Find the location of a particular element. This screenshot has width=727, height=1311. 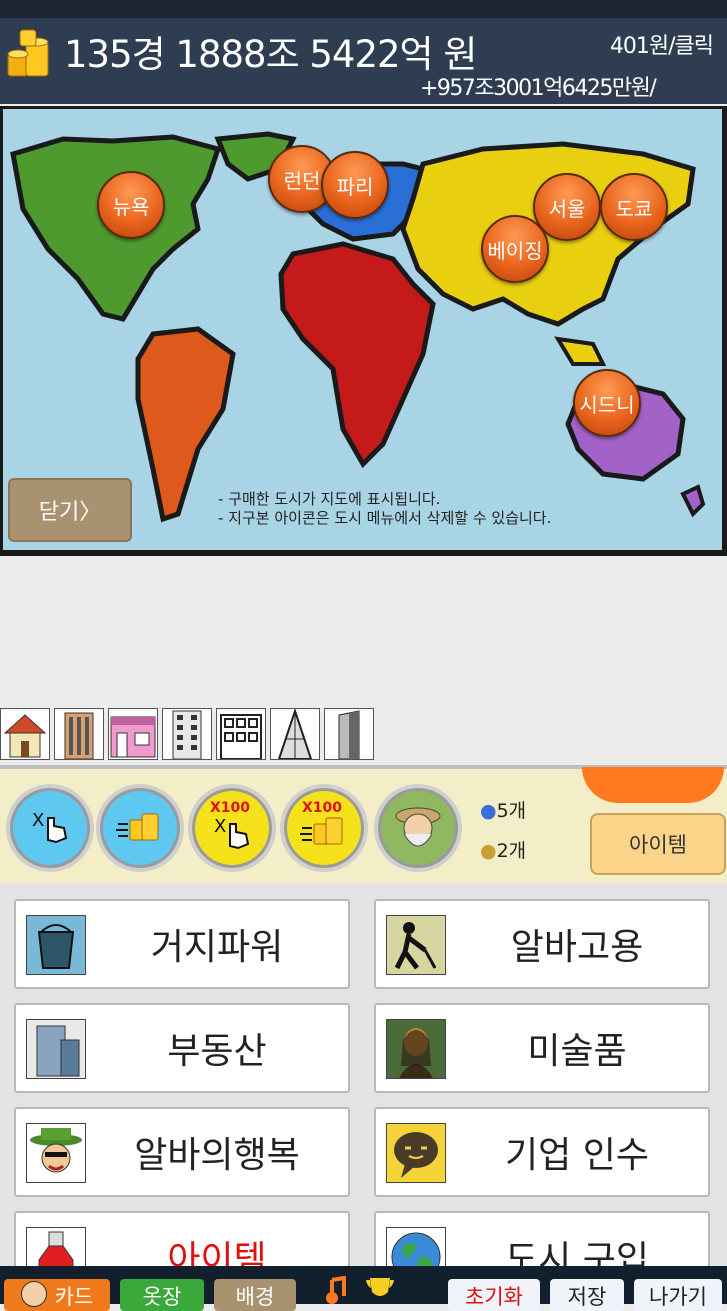

reset-button: 초기화 is located at coordinates (494, 1295).